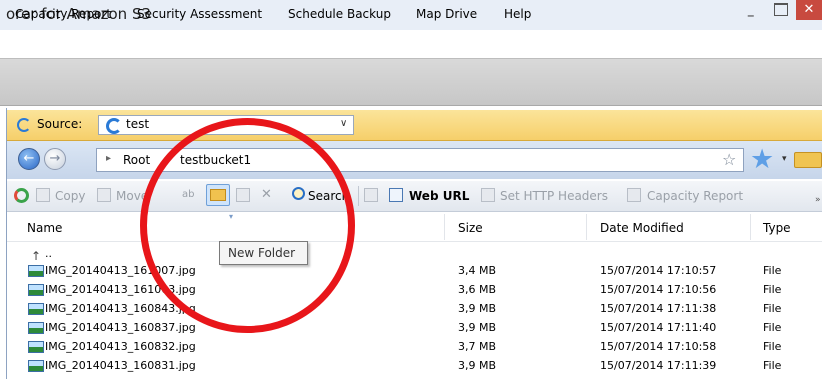  I want to click on bucket-icon, so click(243, 195).